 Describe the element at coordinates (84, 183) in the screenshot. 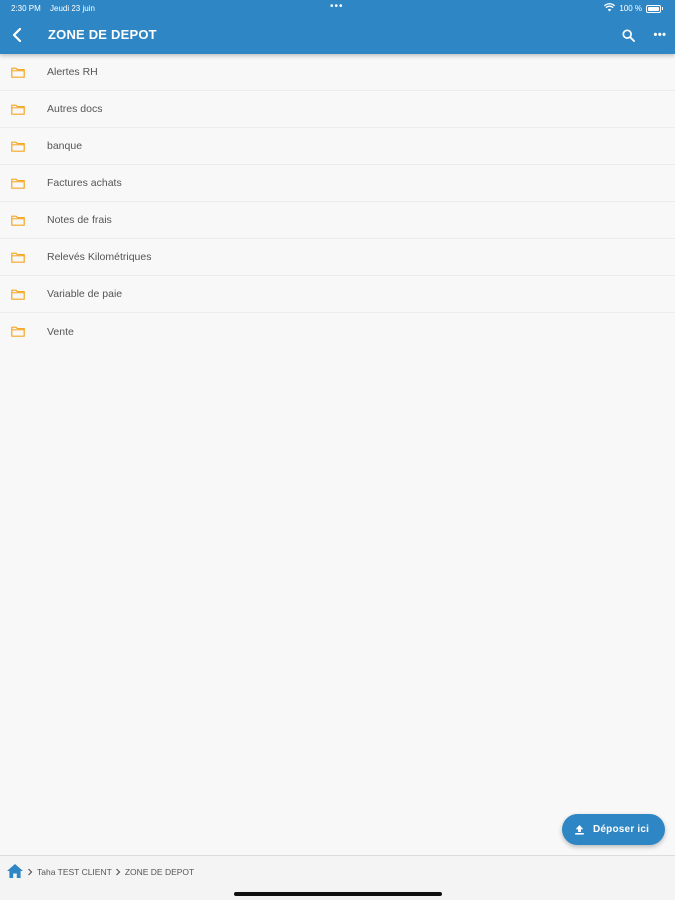

I see `folder-name: Factures achats` at that location.